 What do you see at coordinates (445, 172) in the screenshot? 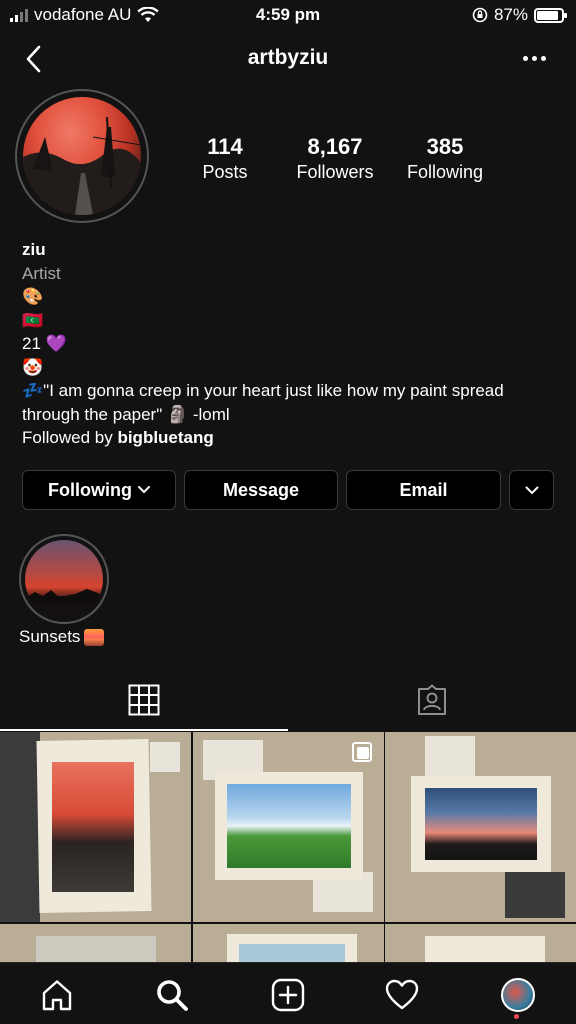
I see `stat-label: Following` at bounding box center [445, 172].